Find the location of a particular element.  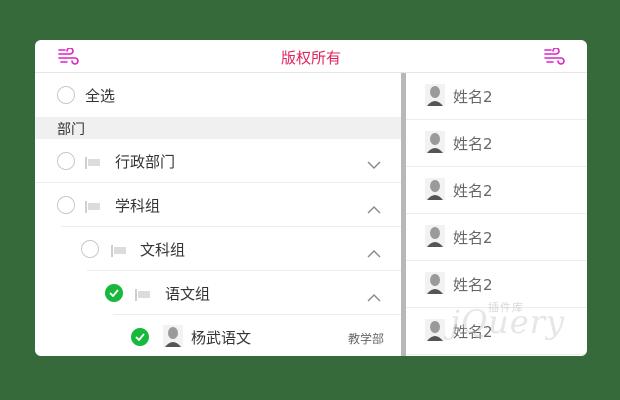

select-all-label: 全选 is located at coordinates (100, 96).